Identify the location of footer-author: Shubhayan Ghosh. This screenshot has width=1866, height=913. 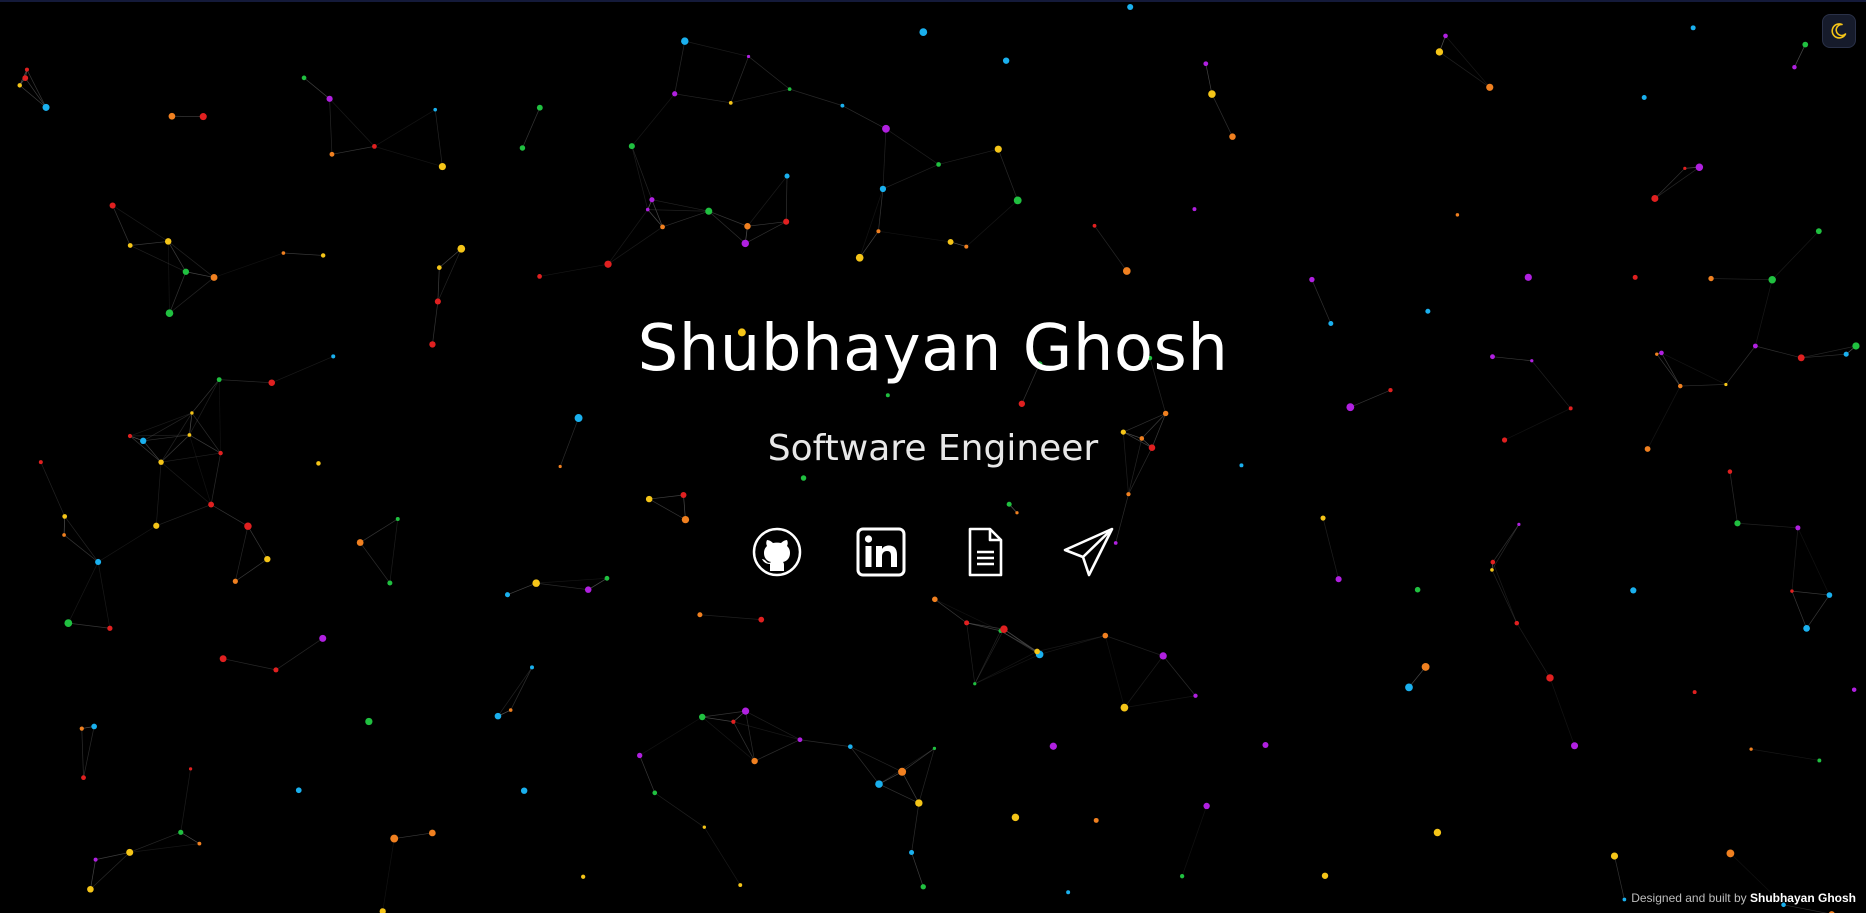
(1802, 898).